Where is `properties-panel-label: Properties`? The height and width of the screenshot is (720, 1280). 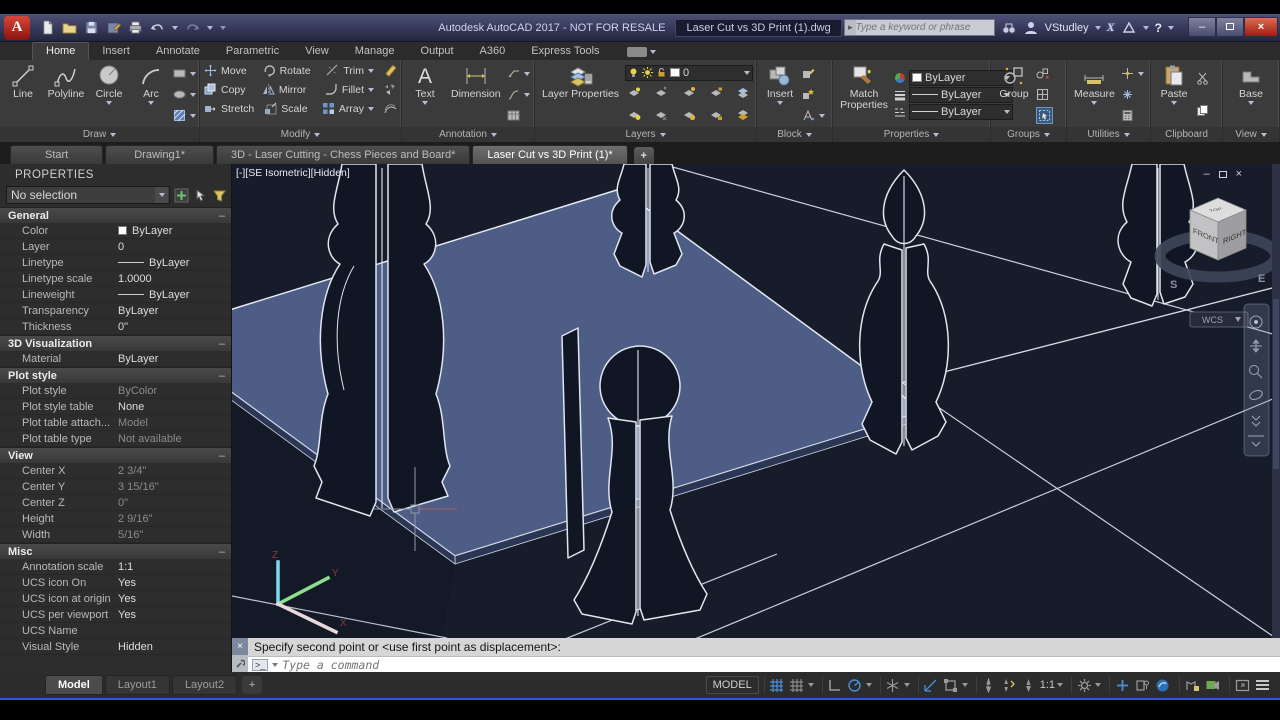
properties-panel-label: Properties is located at coordinates (911, 134).